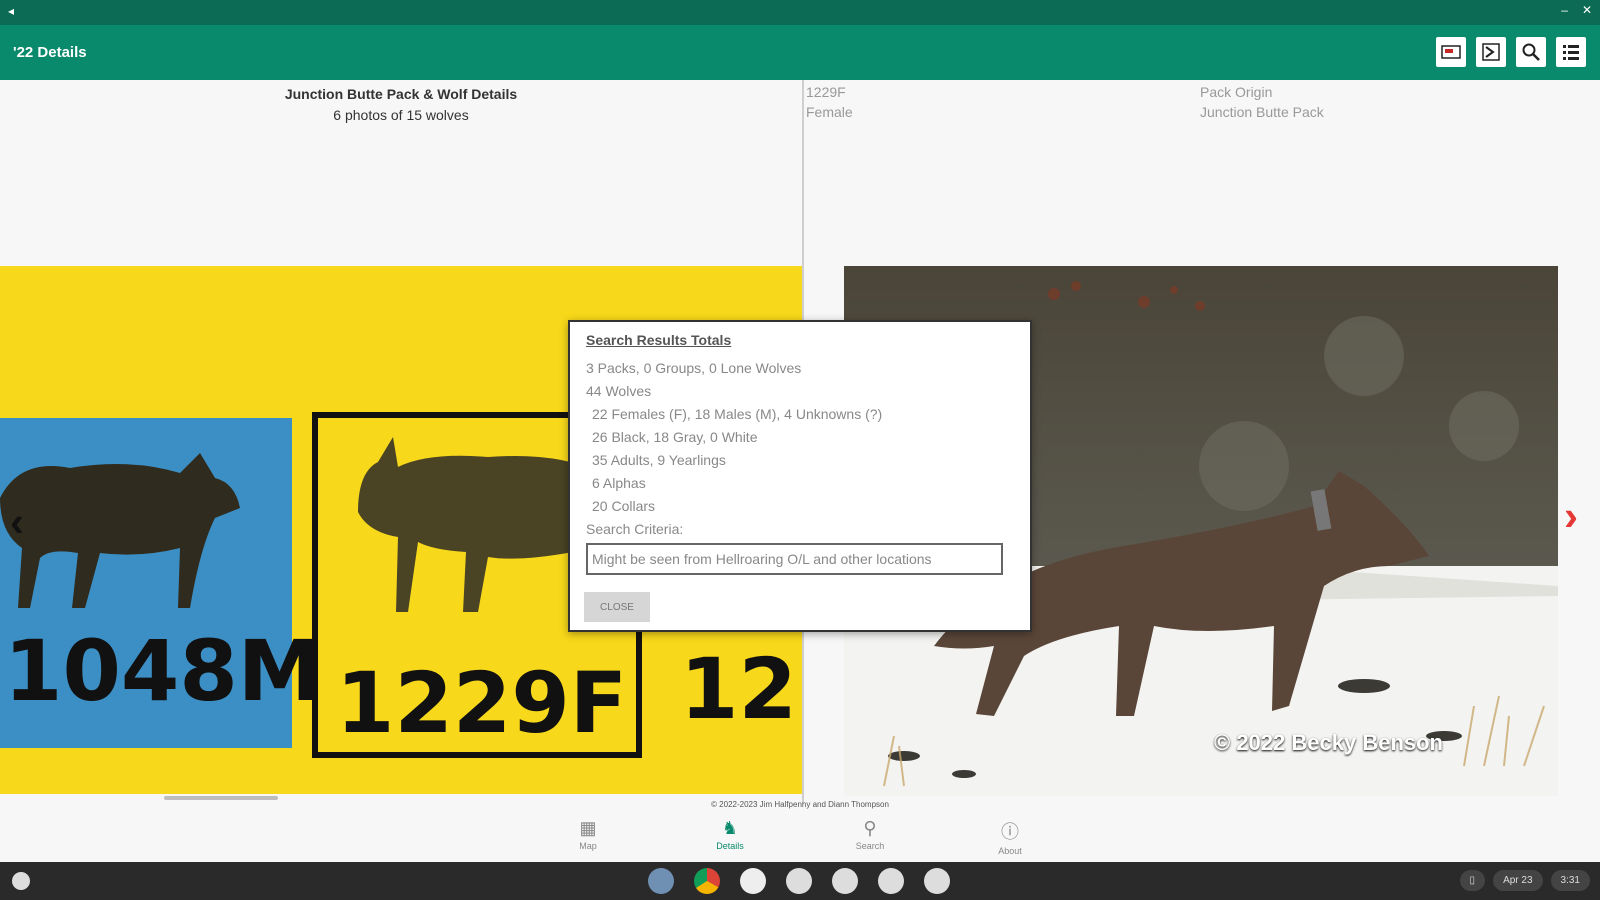  Describe the element at coordinates (17, 522) in the screenshot. I see `previous-arrow-icon: ‹` at that location.